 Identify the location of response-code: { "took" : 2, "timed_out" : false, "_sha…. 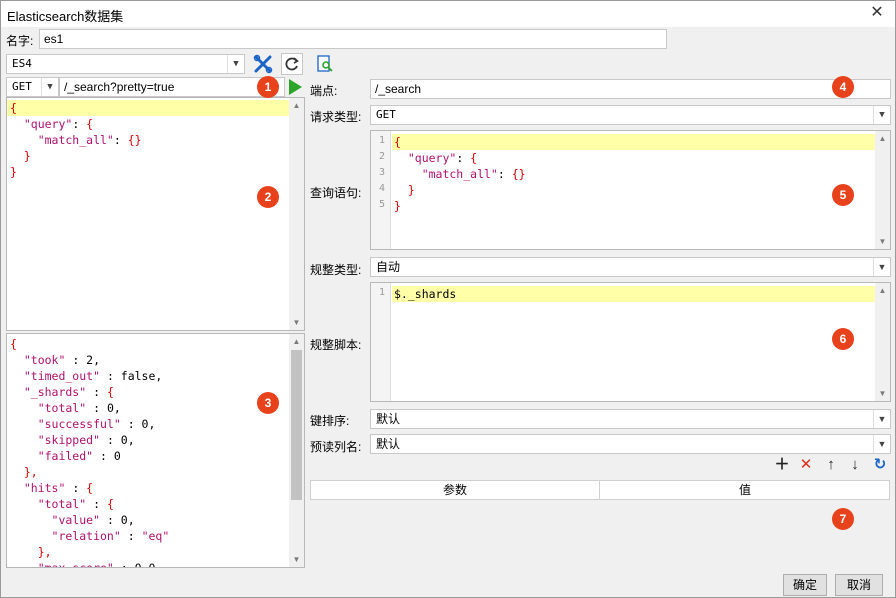
(90, 452).